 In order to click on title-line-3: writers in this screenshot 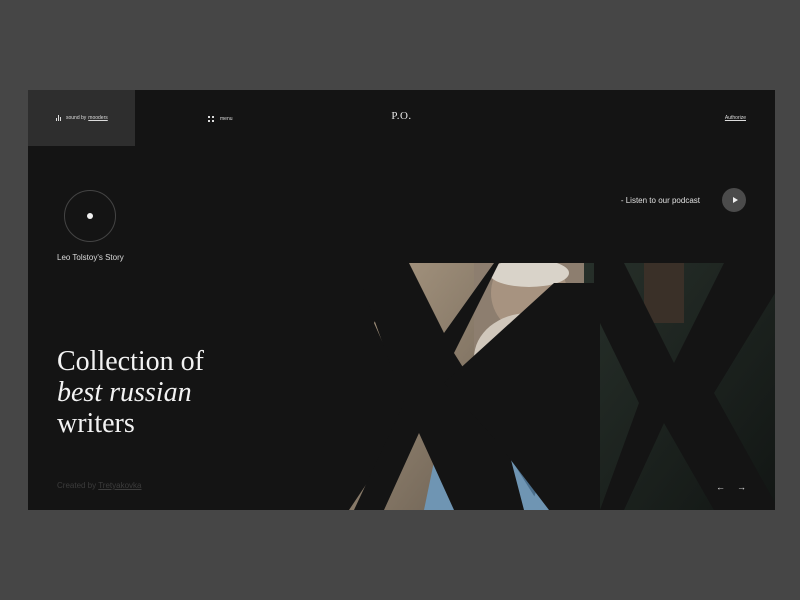, I will do `click(96, 423)`.